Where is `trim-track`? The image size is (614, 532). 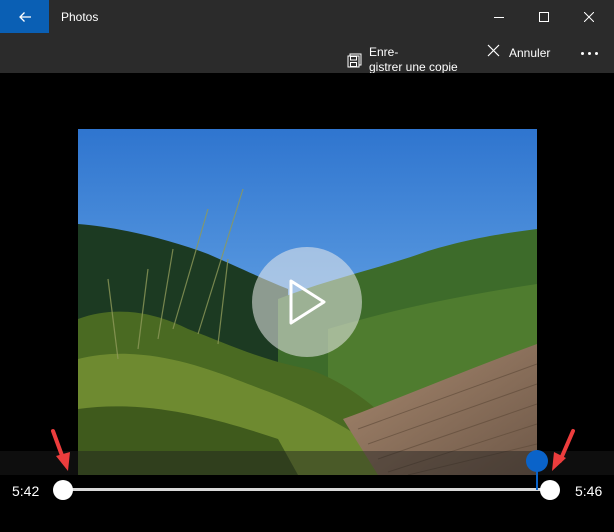 trim-track is located at coordinates (306, 489).